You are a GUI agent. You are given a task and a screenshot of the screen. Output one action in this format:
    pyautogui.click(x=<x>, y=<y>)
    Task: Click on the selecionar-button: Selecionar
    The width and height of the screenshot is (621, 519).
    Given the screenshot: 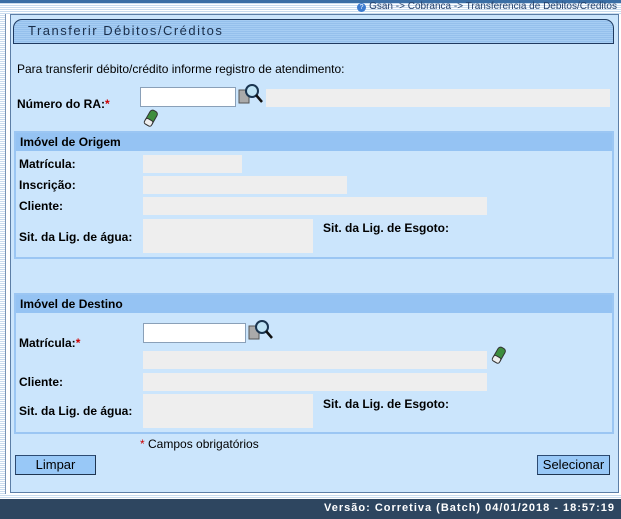 What is the action you would take?
    pyautogui.click(x=573, y=465)
    